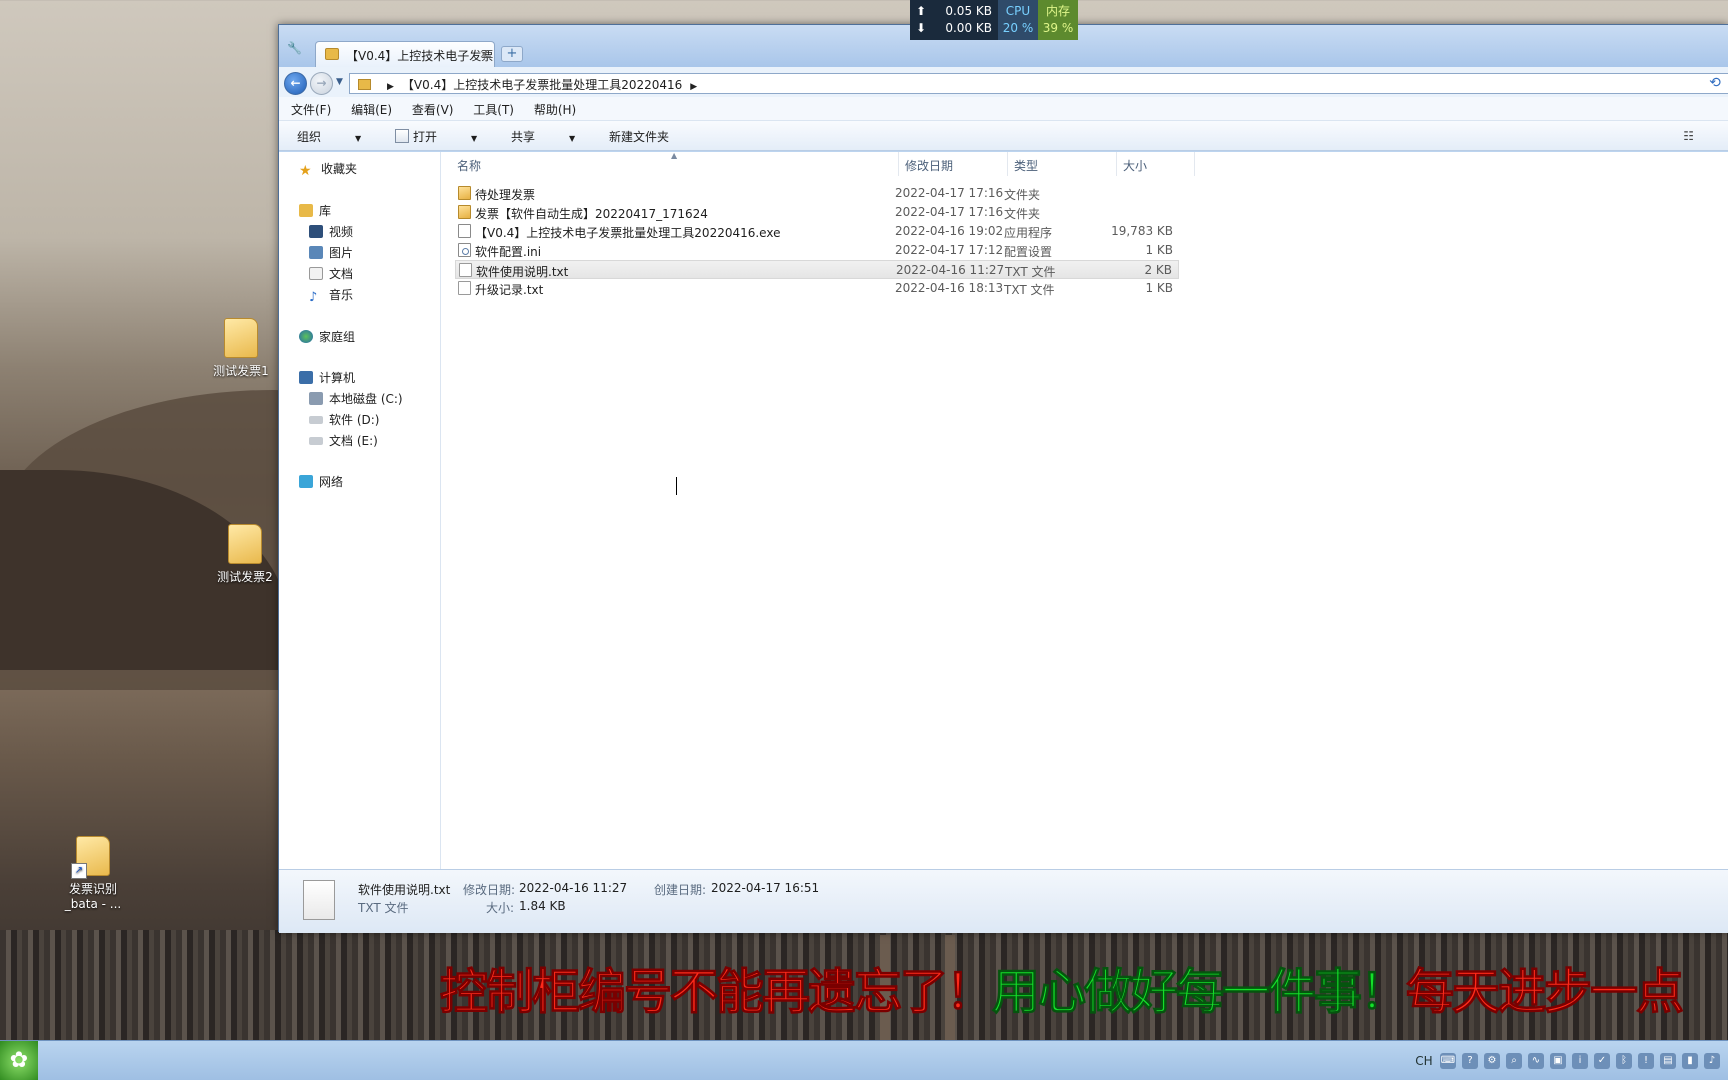 This screenshot has height=1080, width=1728. Describe the element at coordinates (339, 82) in the screenshot. I see `recent-pages-dropdown-icon: ▼` at that location.